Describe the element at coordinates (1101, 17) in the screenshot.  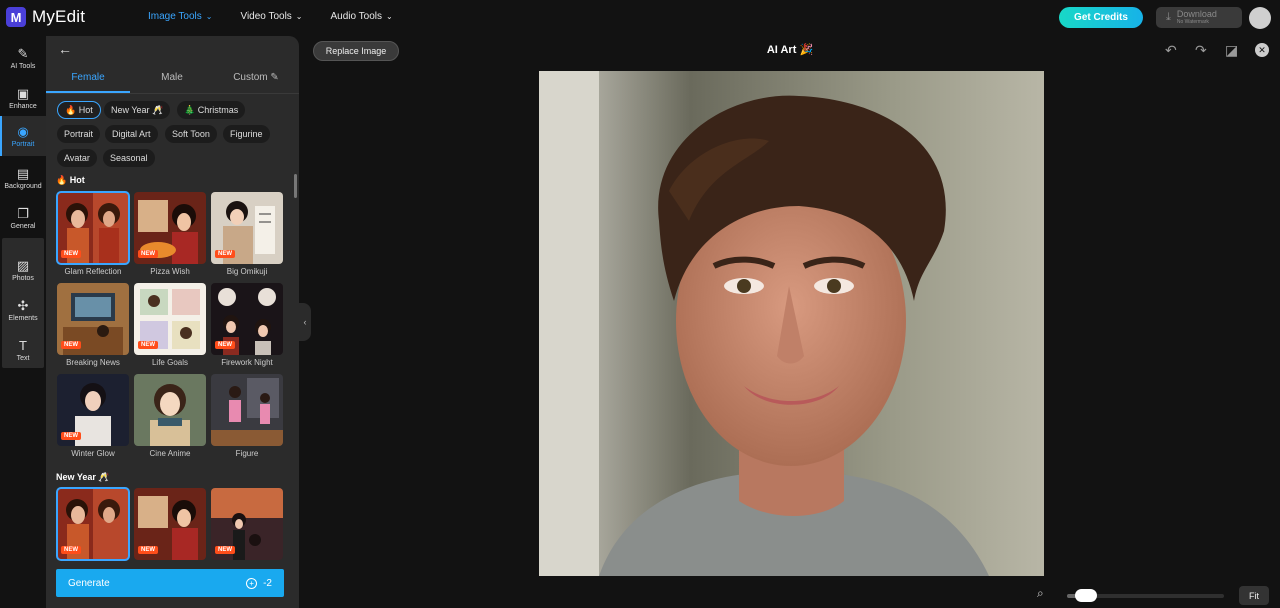
I see `get-credits-button: Get Credits` at that location.